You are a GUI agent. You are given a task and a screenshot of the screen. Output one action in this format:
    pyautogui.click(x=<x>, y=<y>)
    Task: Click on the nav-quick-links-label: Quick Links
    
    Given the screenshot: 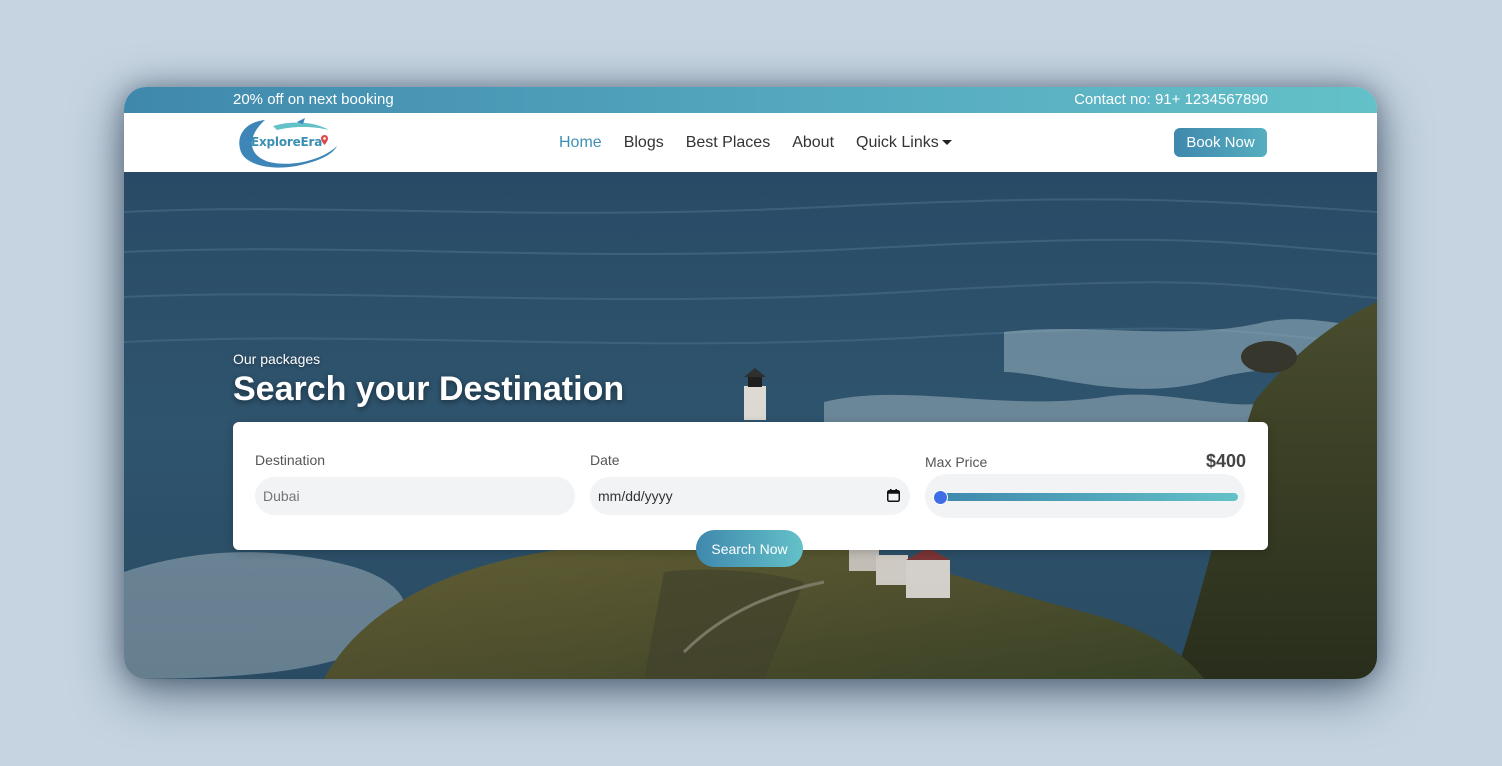 What is the action you would take?
    pyautogui.click(x=897, y=142)
    